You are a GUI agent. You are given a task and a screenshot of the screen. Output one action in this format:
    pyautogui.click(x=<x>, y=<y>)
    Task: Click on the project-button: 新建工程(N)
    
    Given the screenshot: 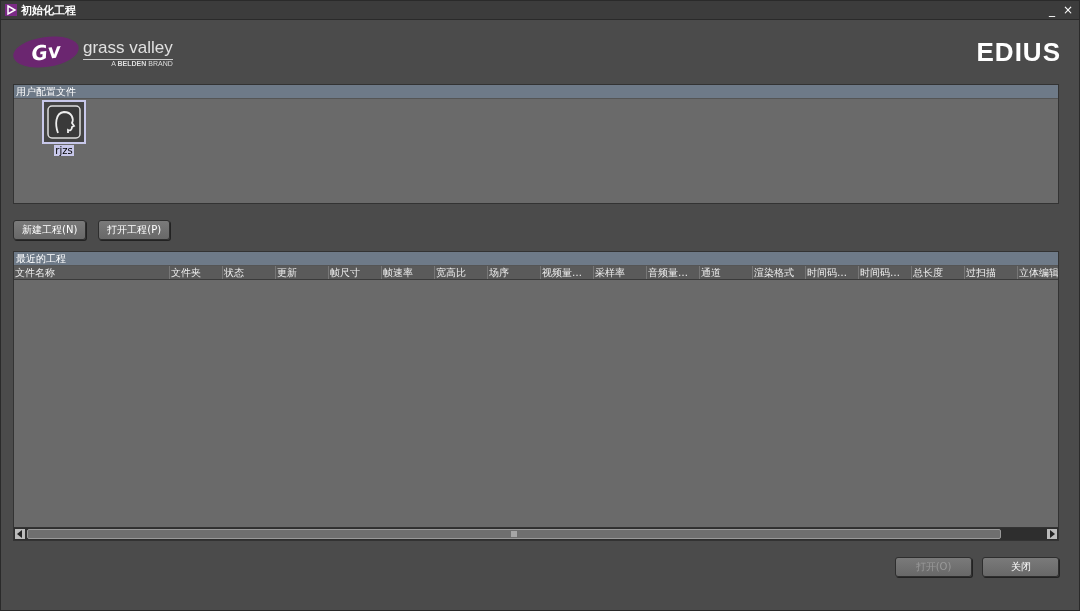 What is the action you would take?
    pyautogui.click(x=50, y=230)
    